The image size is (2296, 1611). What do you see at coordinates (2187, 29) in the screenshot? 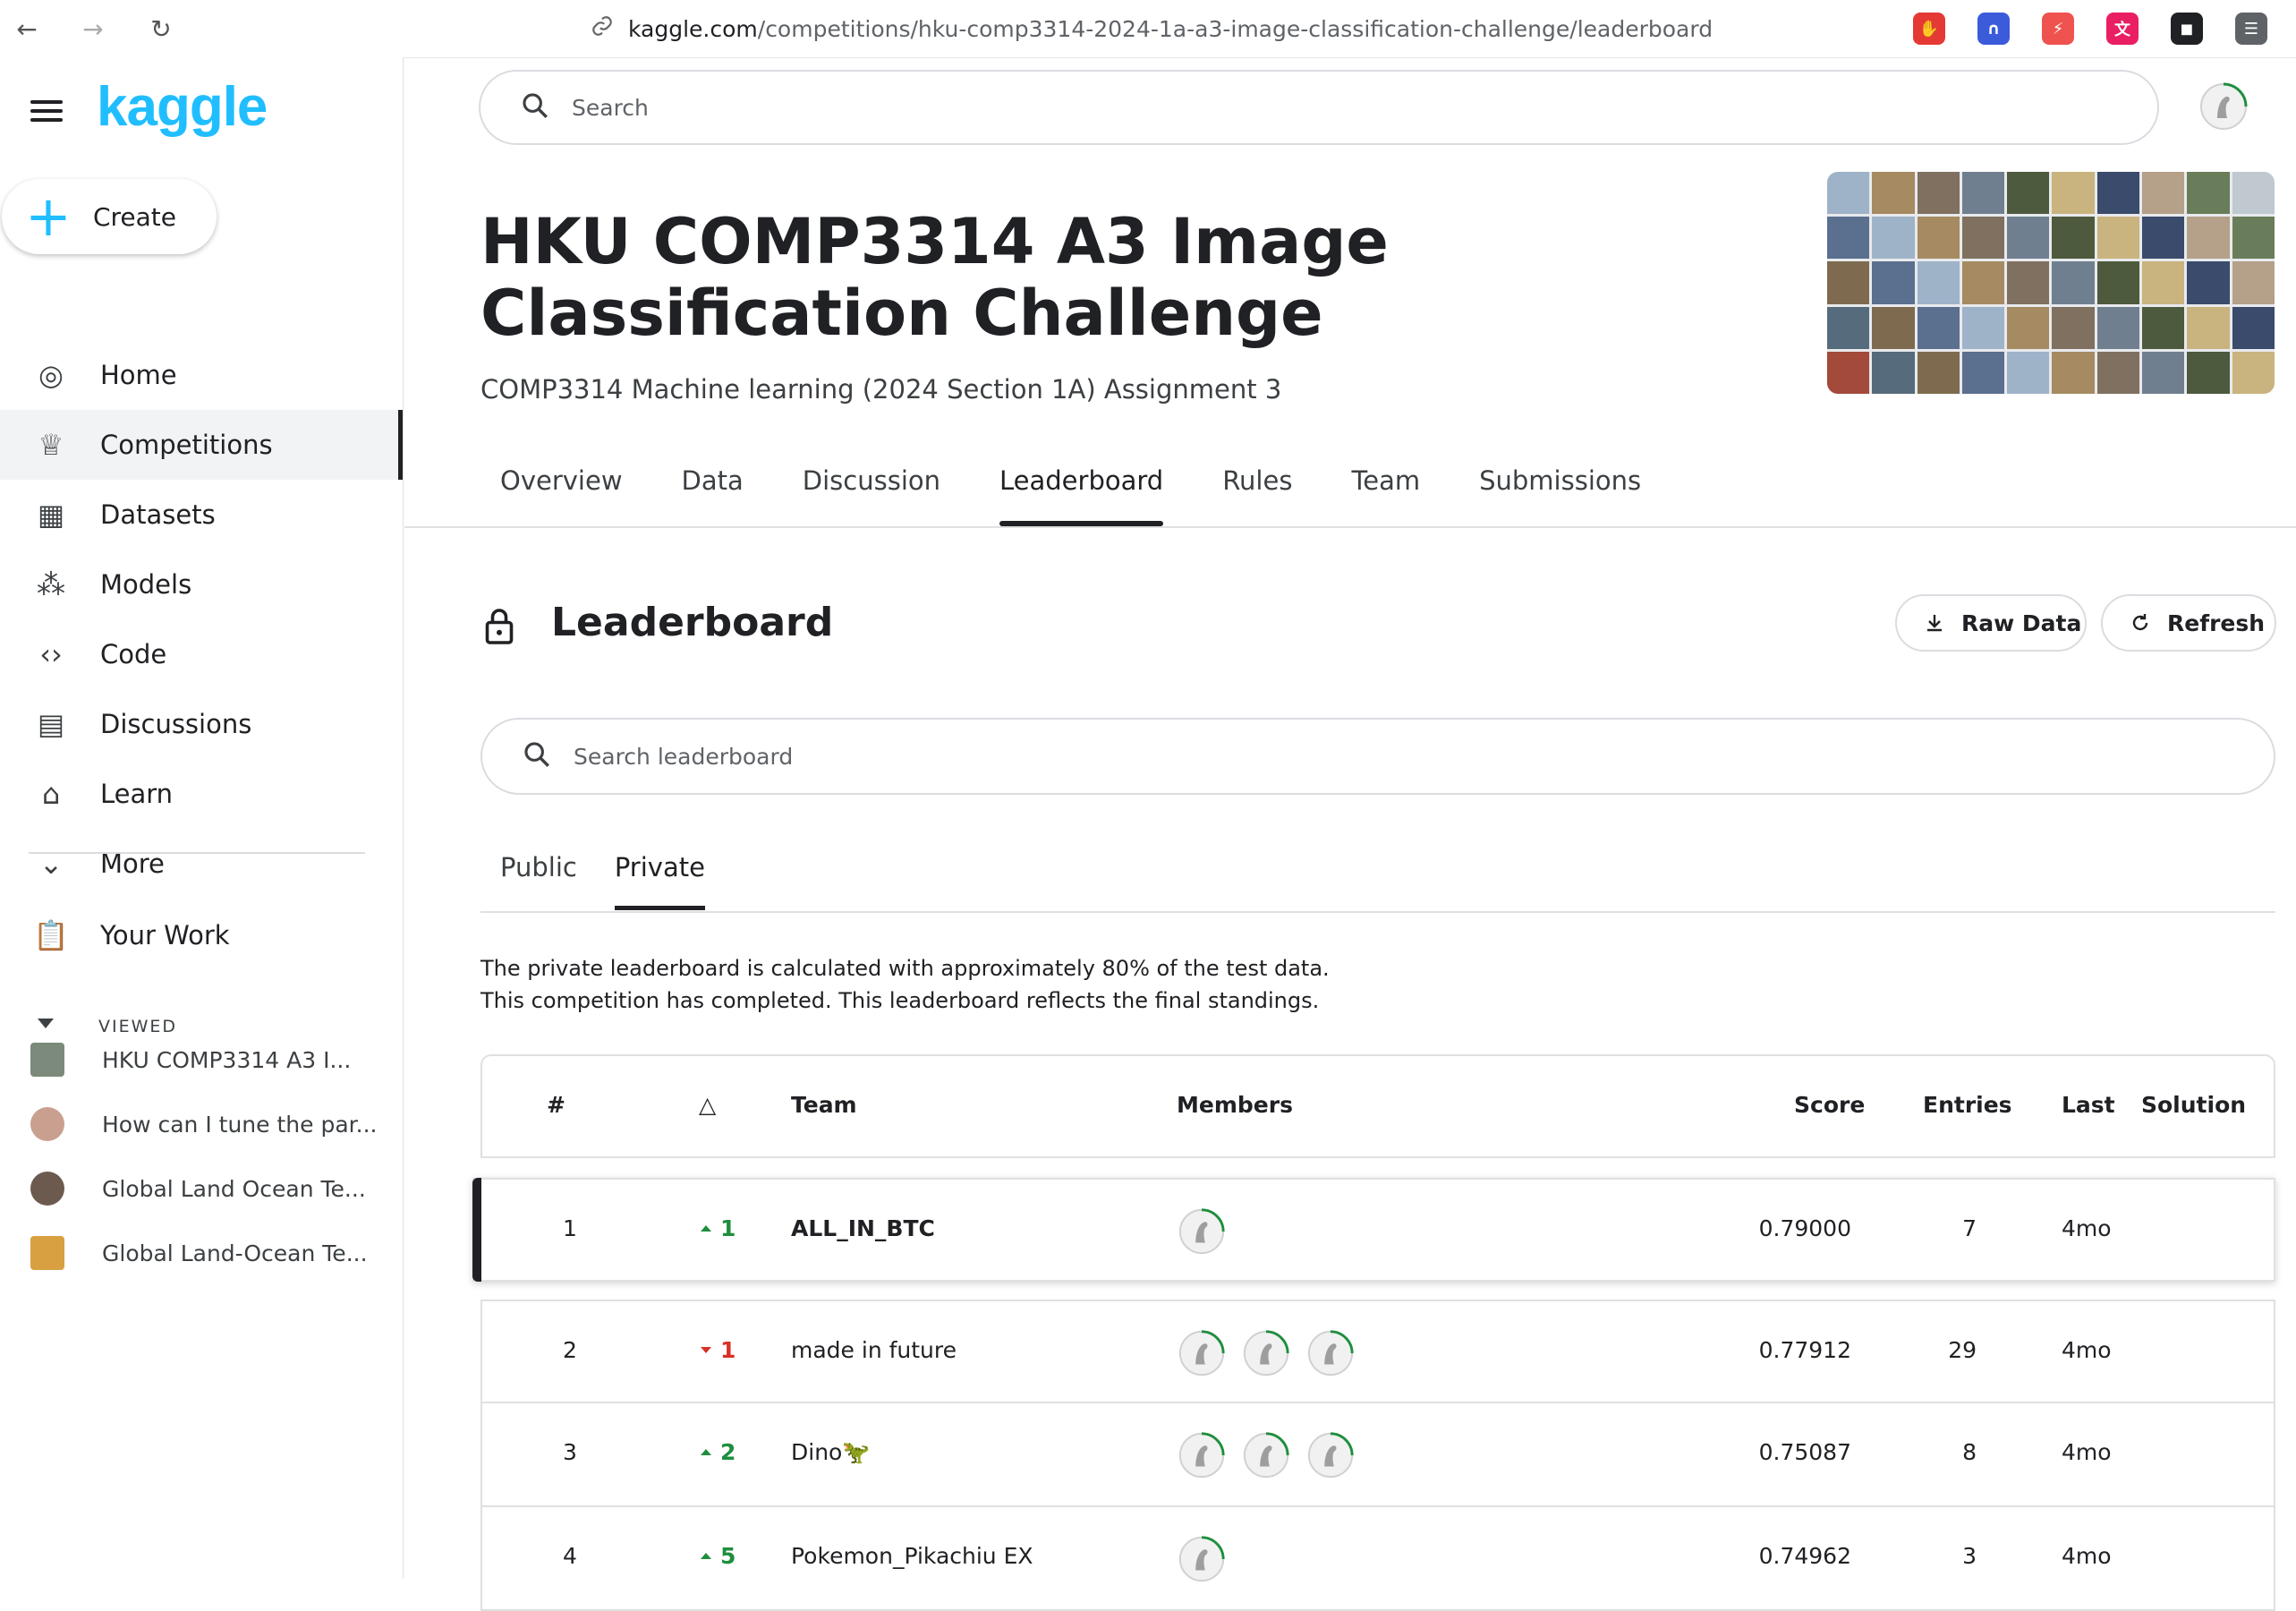
I see `incognito-icon: ◼` at bounding box center [2187, 29].